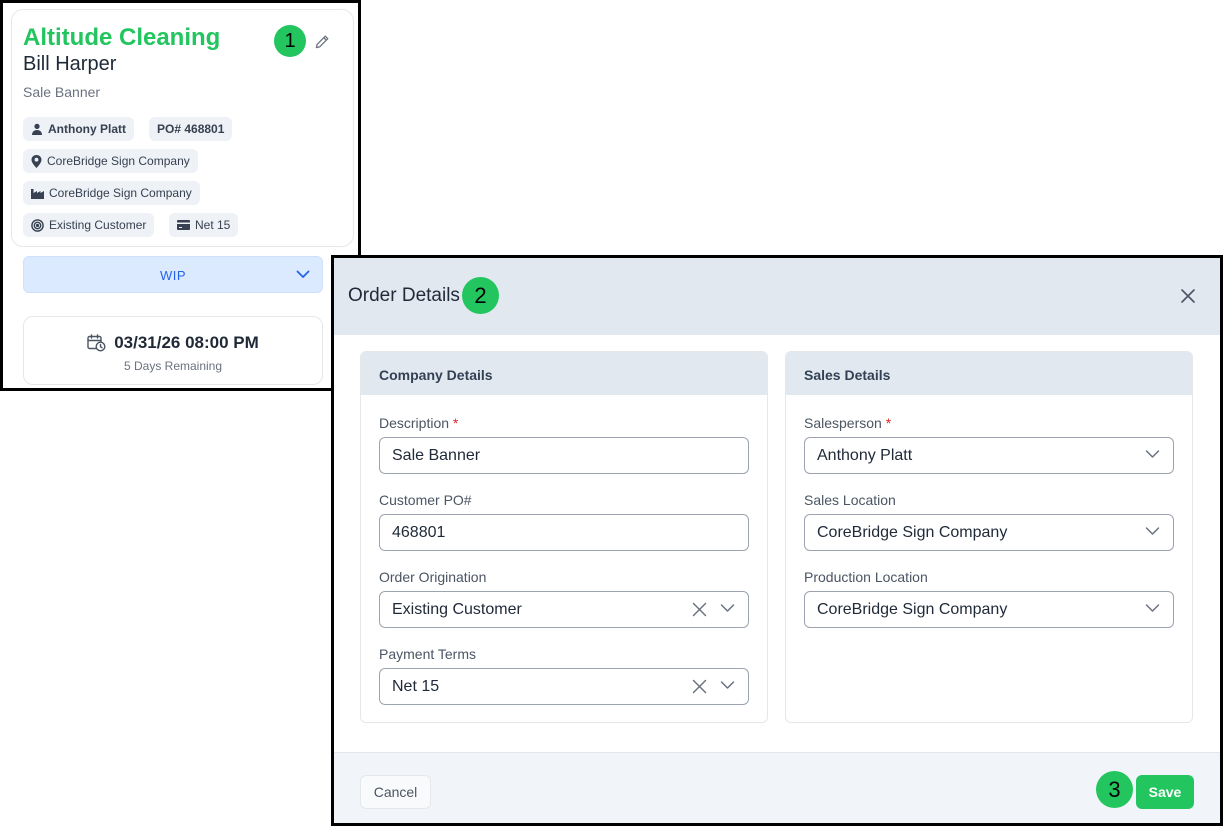 The image size is (1223, 826). What do you see at coordinates (186, 342) in the screenshot?
I see `due-date-text: 03/31/26 08:00 PM` at bounding box center [186, 342].